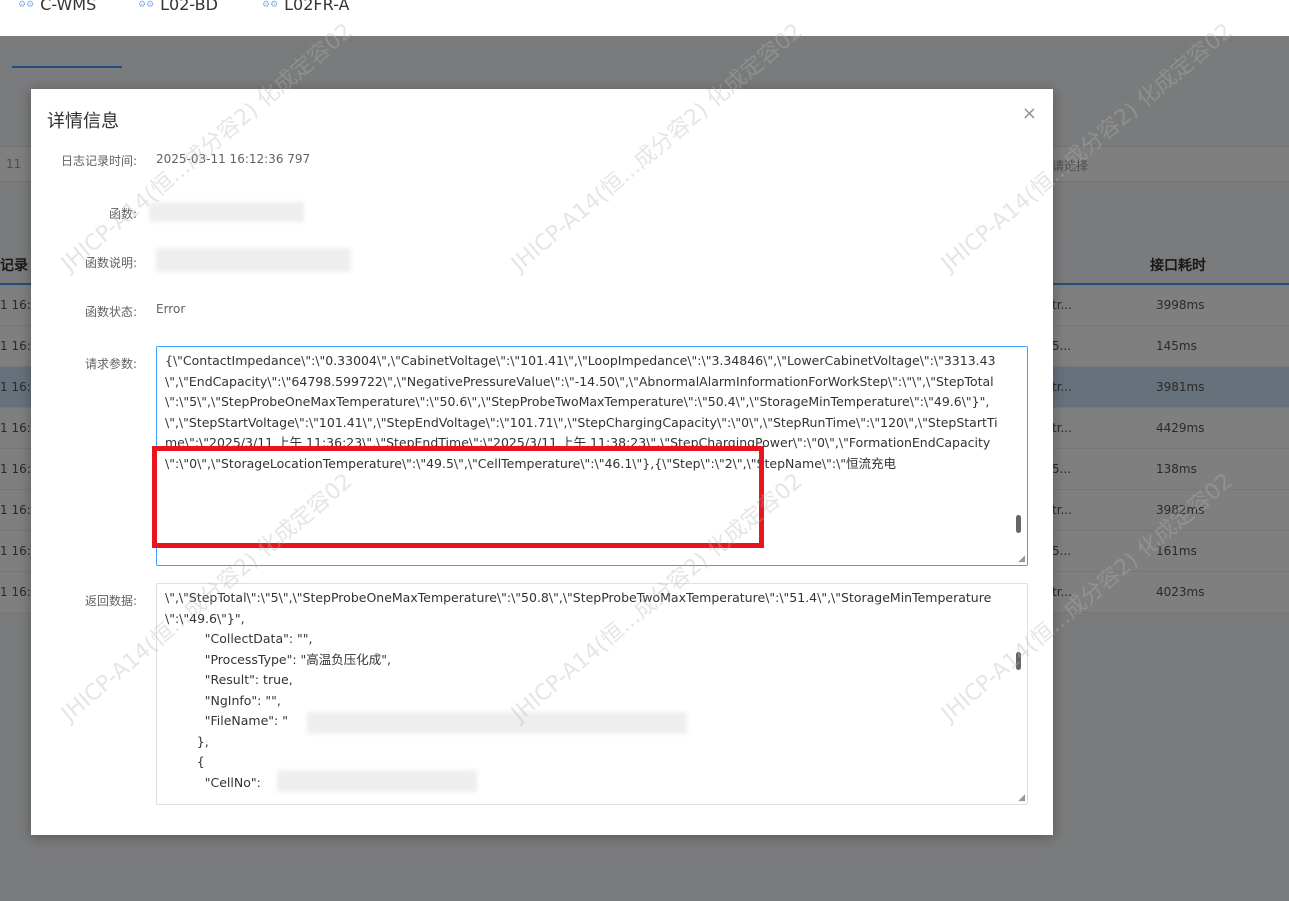 The height and width of the screenshot is (901, 1289). I want to click on function-desc-label: 函数说明:, so click(110, 263).